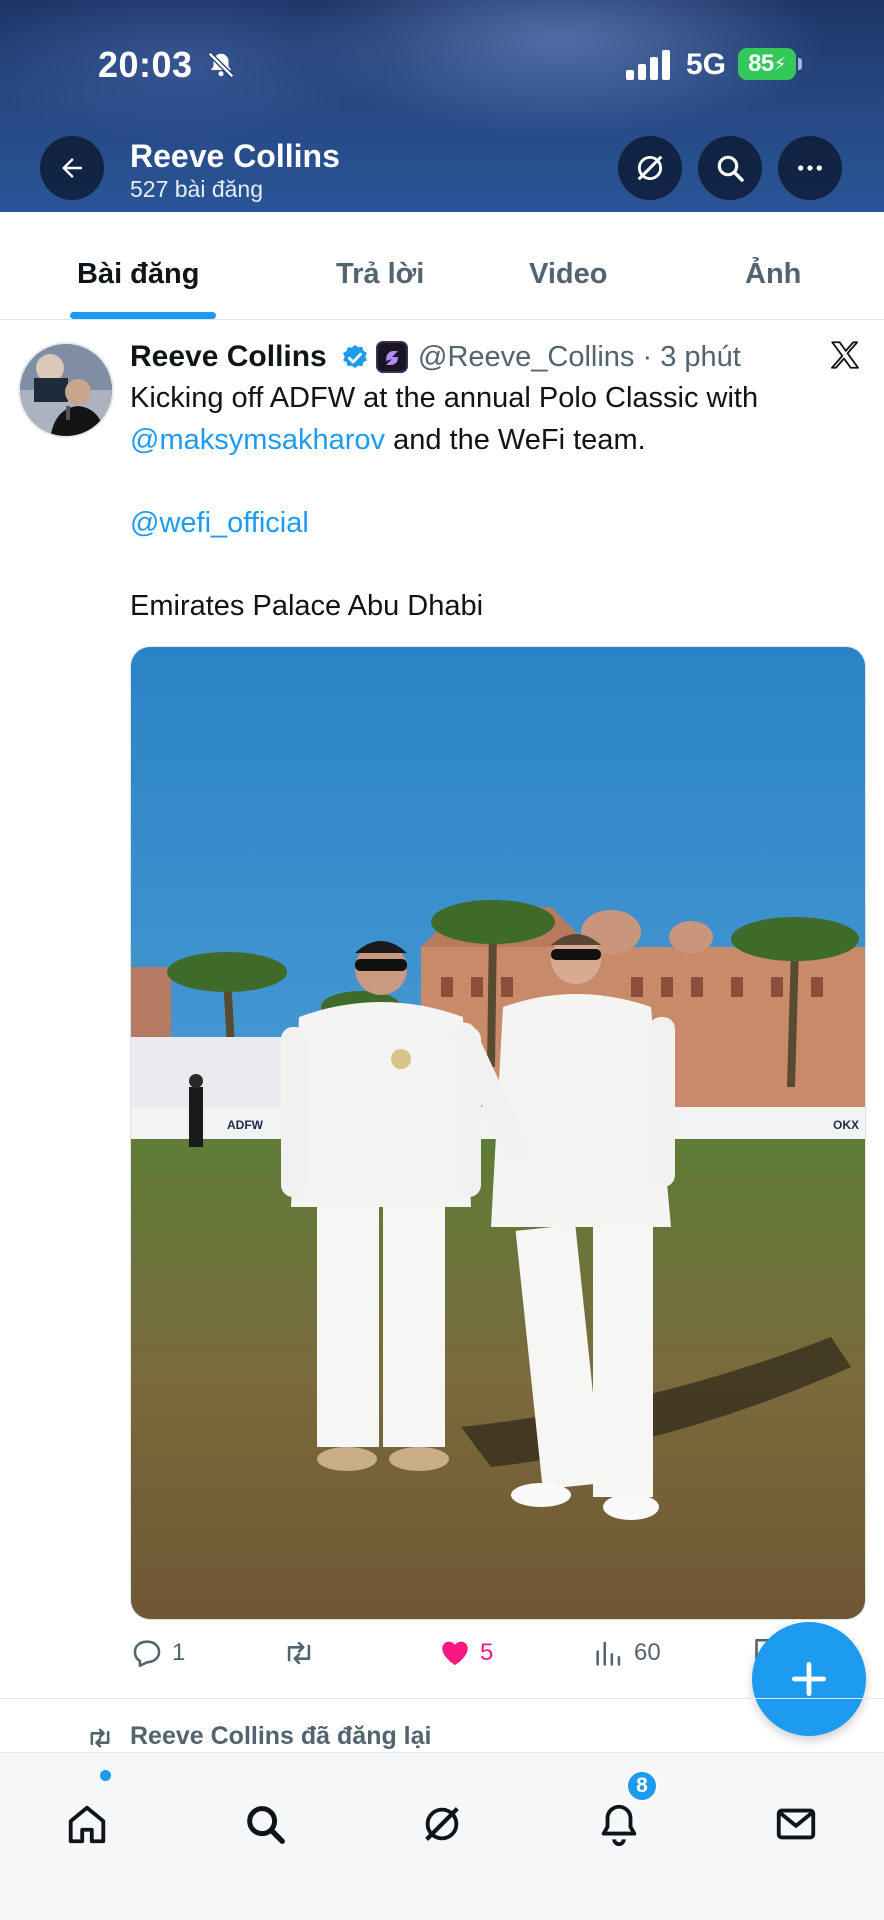 This screenshot has width=884, height=1920. I want to click on network-type: 5G, so click(706, 64).